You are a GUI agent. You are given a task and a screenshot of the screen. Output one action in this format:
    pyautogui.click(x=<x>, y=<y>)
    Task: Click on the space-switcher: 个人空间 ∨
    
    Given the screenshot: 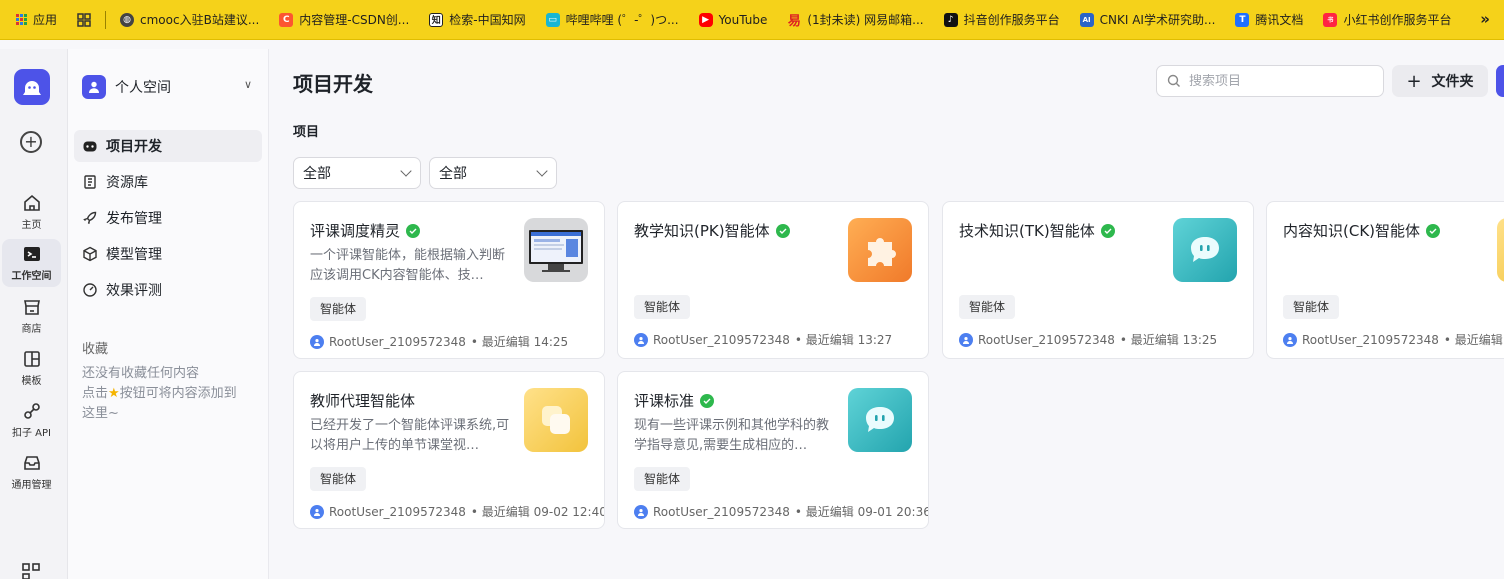 What is the action you would take?
    pyautogui.click(x=171, y=87)
    